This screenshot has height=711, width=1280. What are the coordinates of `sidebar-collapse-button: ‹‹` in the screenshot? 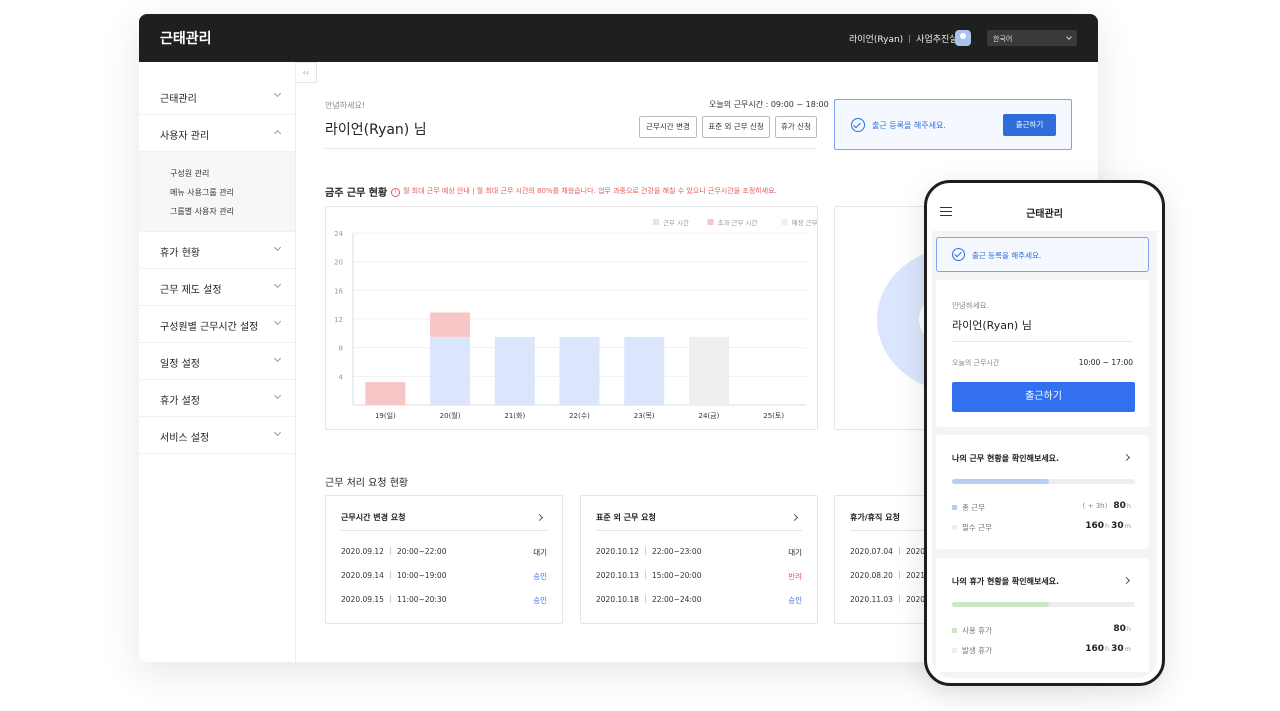 It's located at (306, 72).